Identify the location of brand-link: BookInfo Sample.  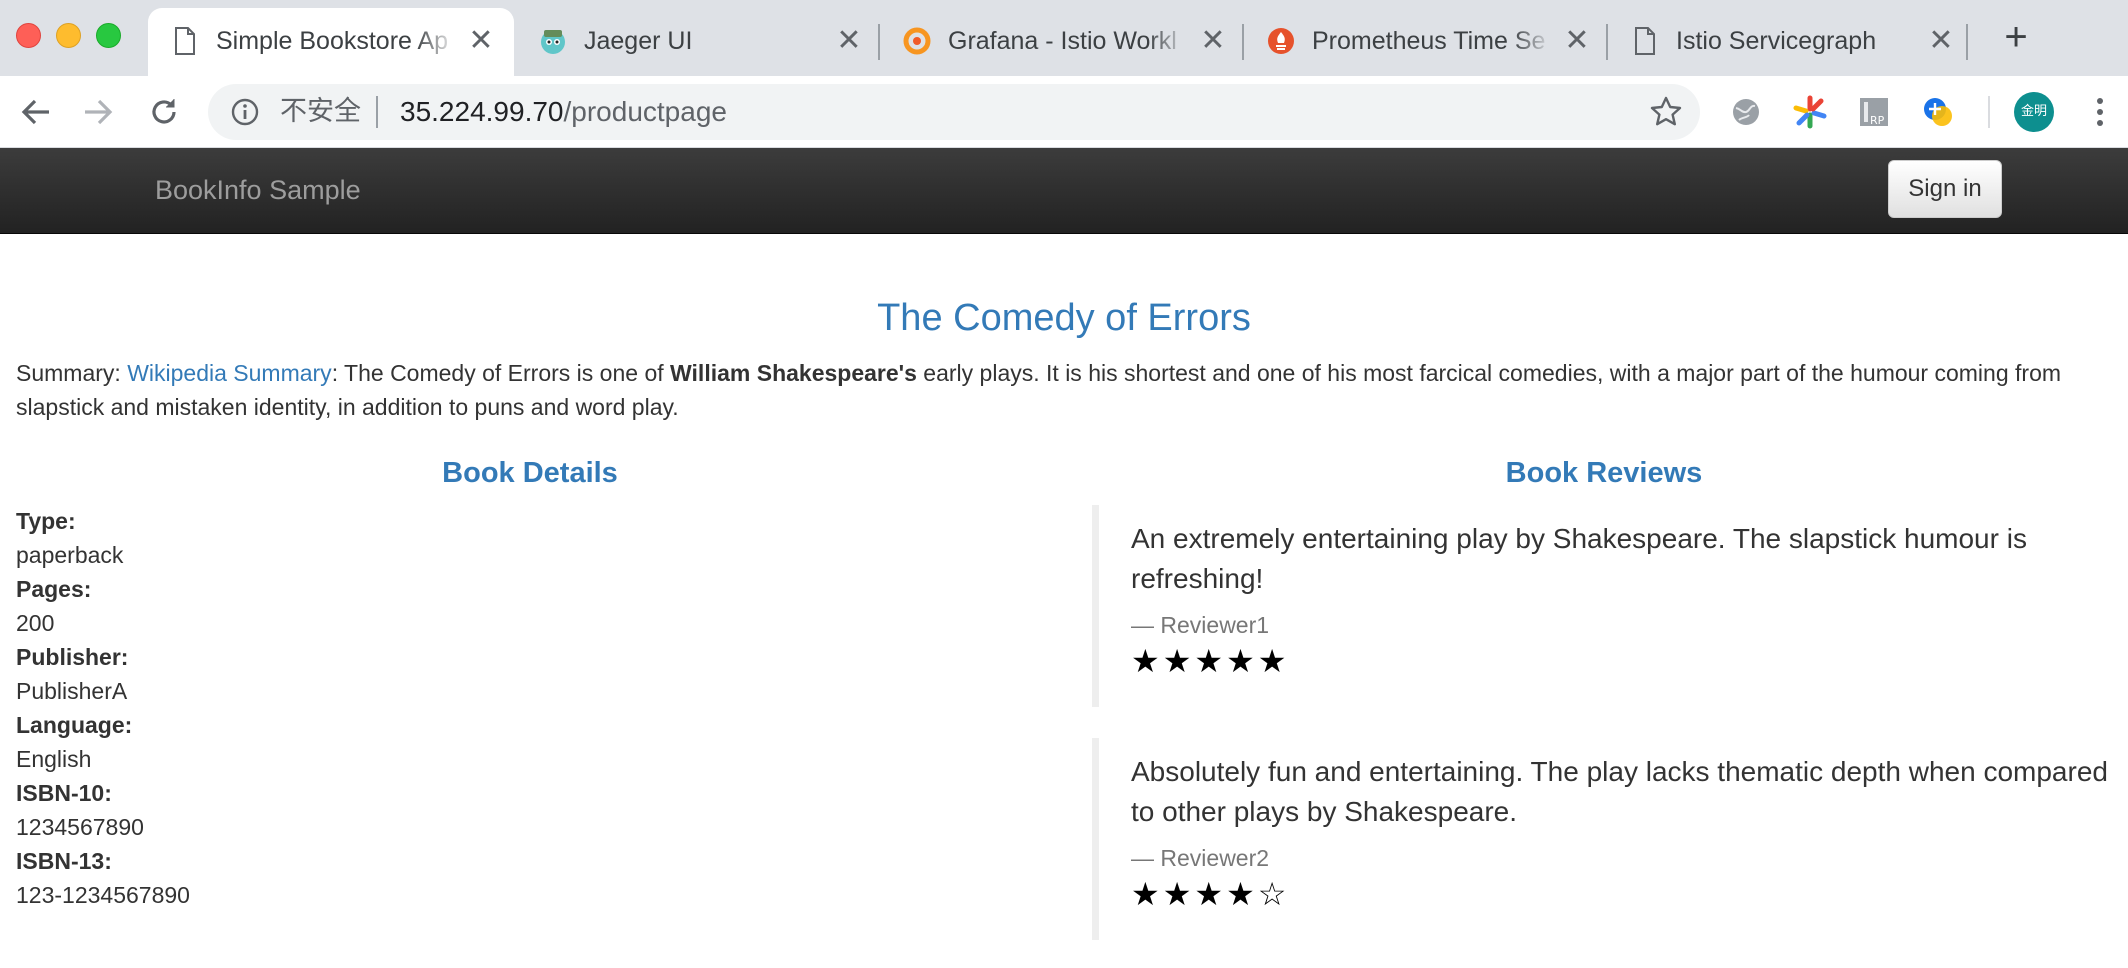
(258, 190).